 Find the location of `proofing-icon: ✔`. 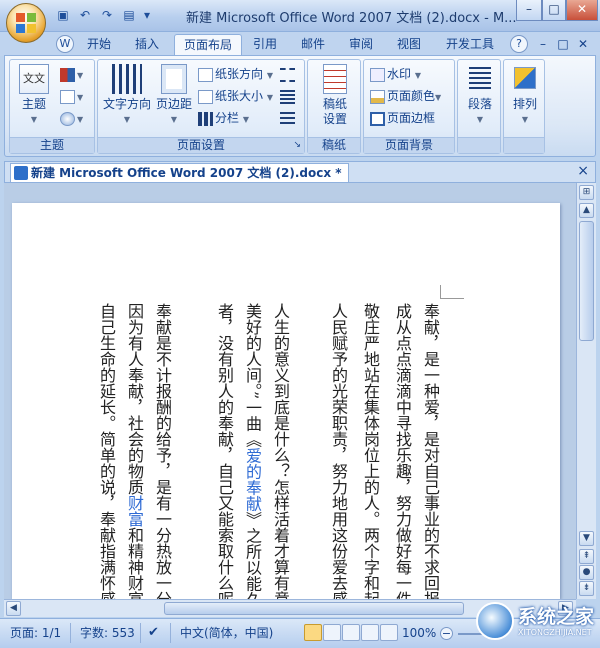

proofing-icon: ✔ is located at coordinates (153, 633).